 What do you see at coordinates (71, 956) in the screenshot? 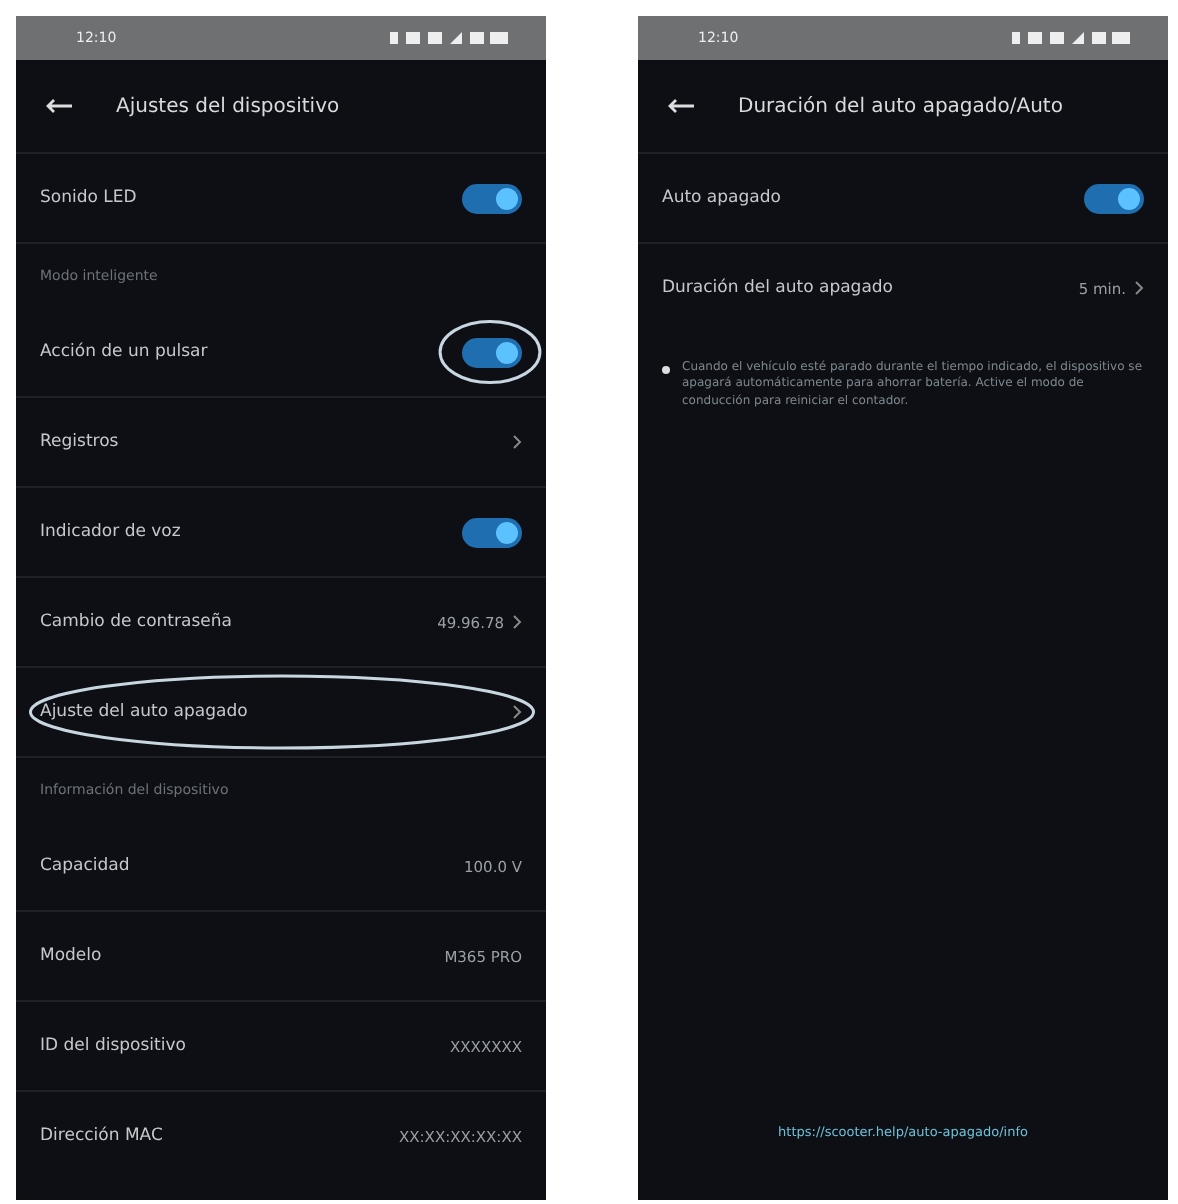
I see `setting-label: Modelo` at bounding box center [71, 956].